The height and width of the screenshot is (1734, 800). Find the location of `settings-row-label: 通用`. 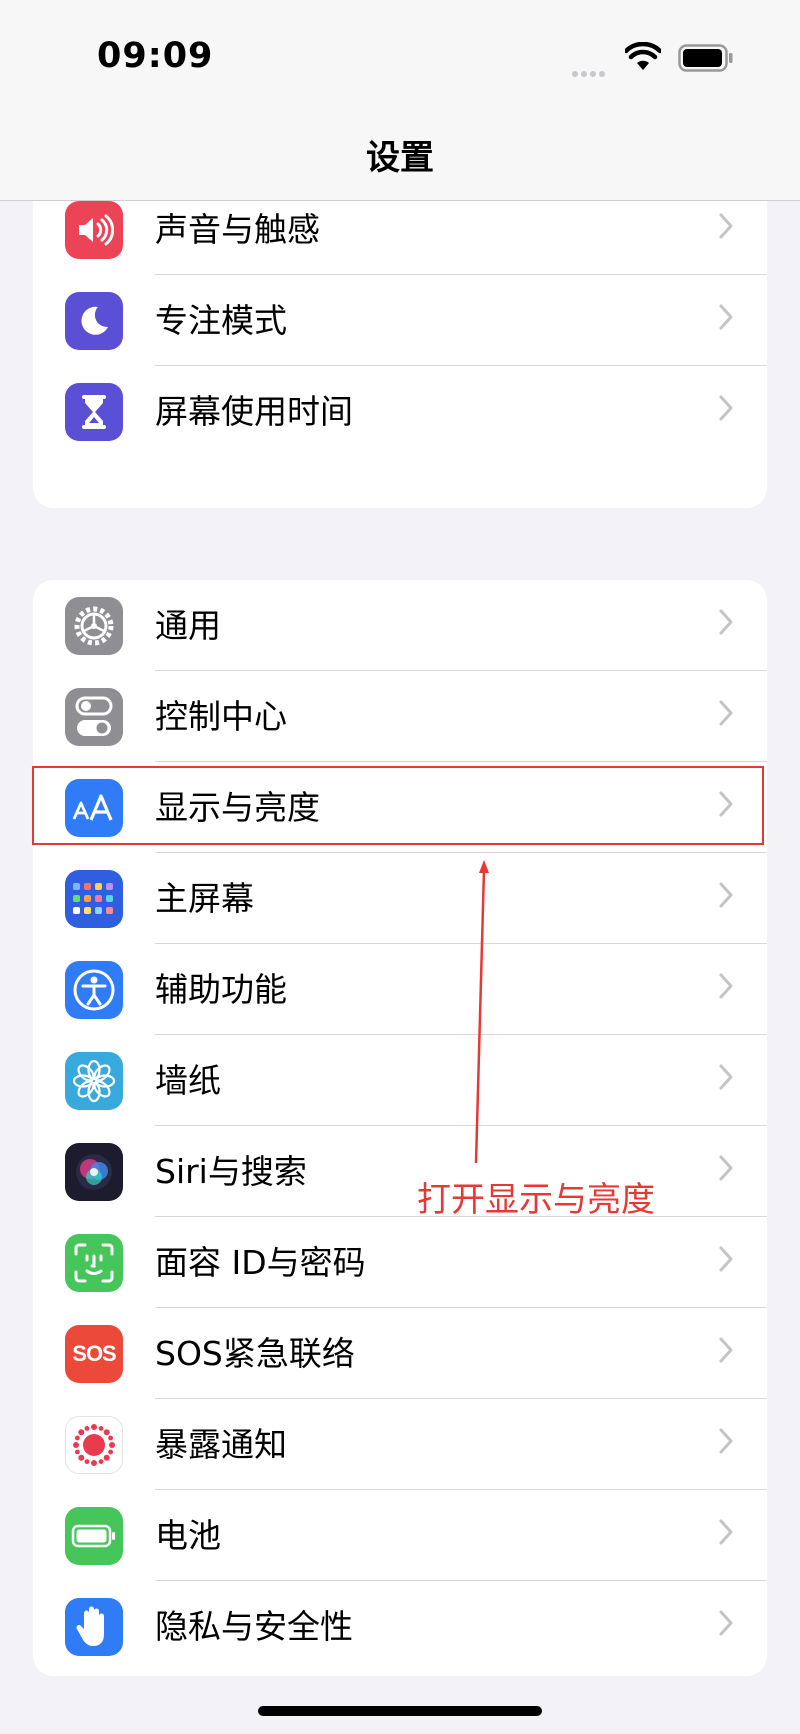

settings-row-label: 通用 is located at coordinates (188, 625).